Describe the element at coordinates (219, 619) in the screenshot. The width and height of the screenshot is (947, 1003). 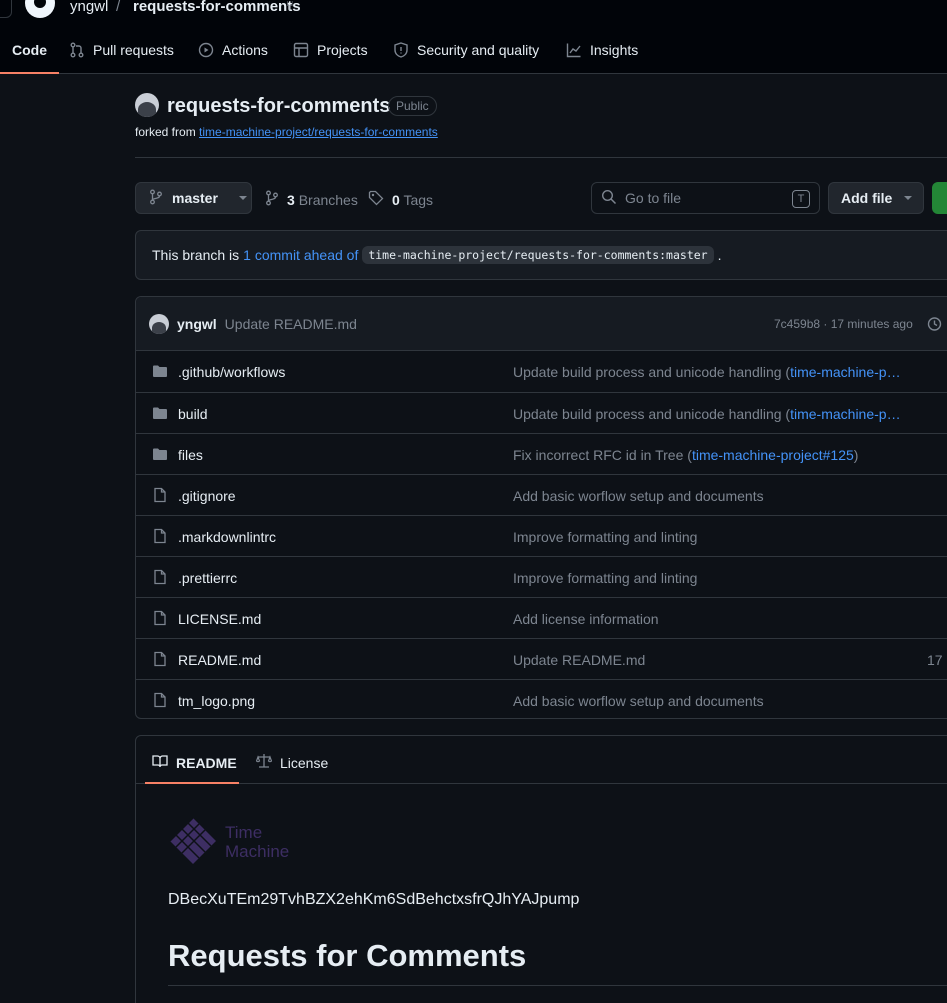
I see `file-name: LICENSE.md` at that location.